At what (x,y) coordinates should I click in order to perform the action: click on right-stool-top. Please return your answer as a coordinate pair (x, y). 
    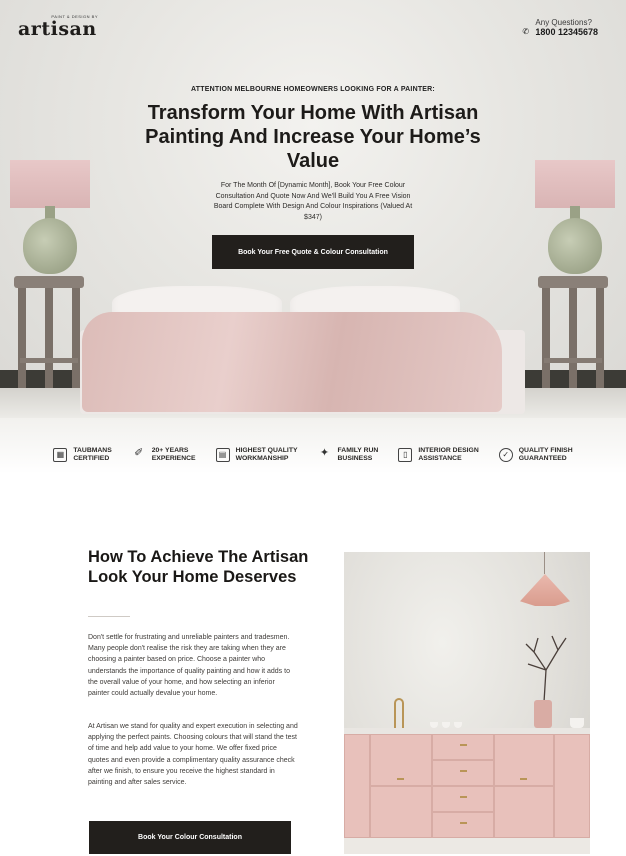
    Looking at the image, I should click on (573, 282).